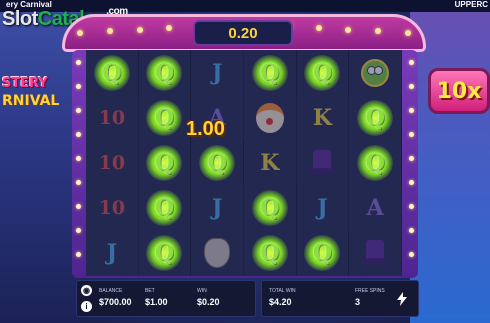 Image resolution: width=490 pixels, height=323 pixels. I want to click on win-label: WIN, so click(202, 291).